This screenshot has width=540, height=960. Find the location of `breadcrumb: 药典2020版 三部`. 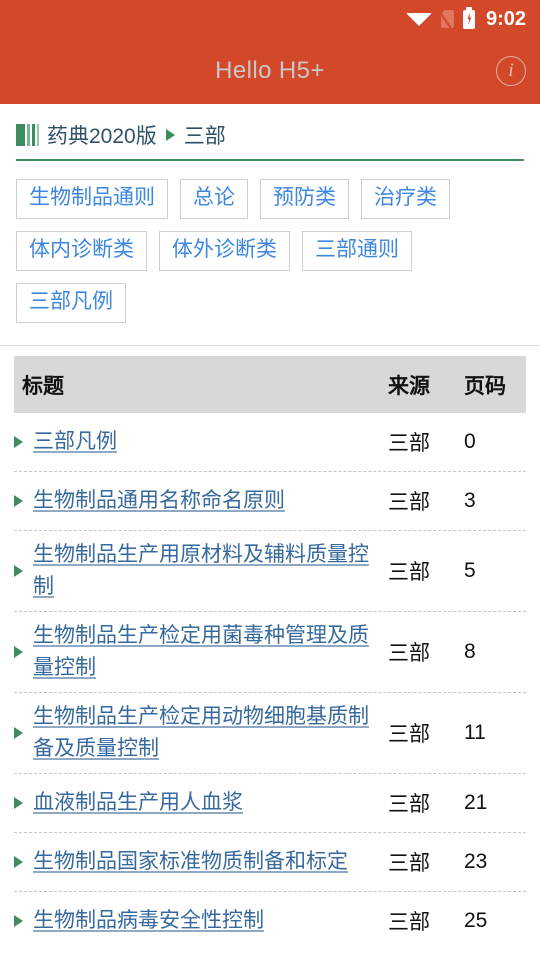

breadcrumb: 药典2020版 三部 is located at coordinates (270, 140).